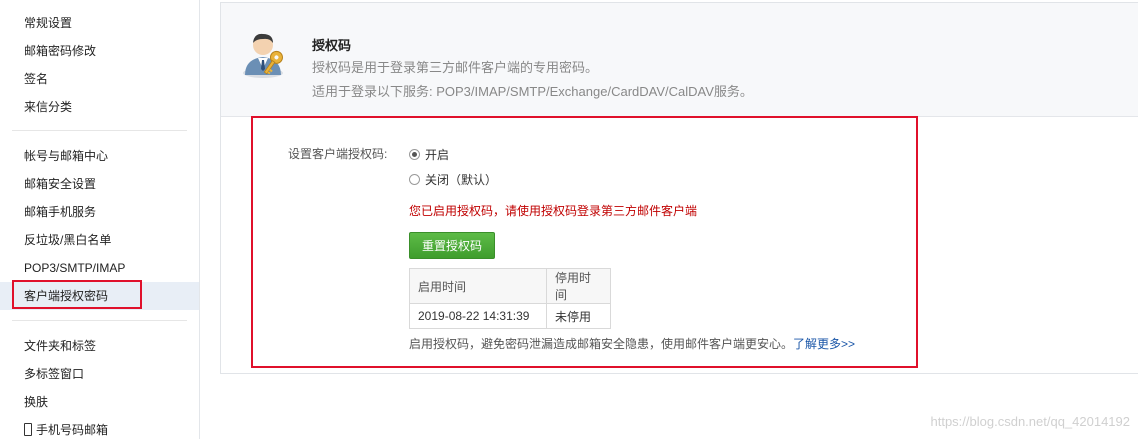 This screenshot has width=1138, height=439. Describe the element at coordinates (105, 212) in the screenshot. I see `sidebar-item-mobile: 邮箱手机服务` at that location.